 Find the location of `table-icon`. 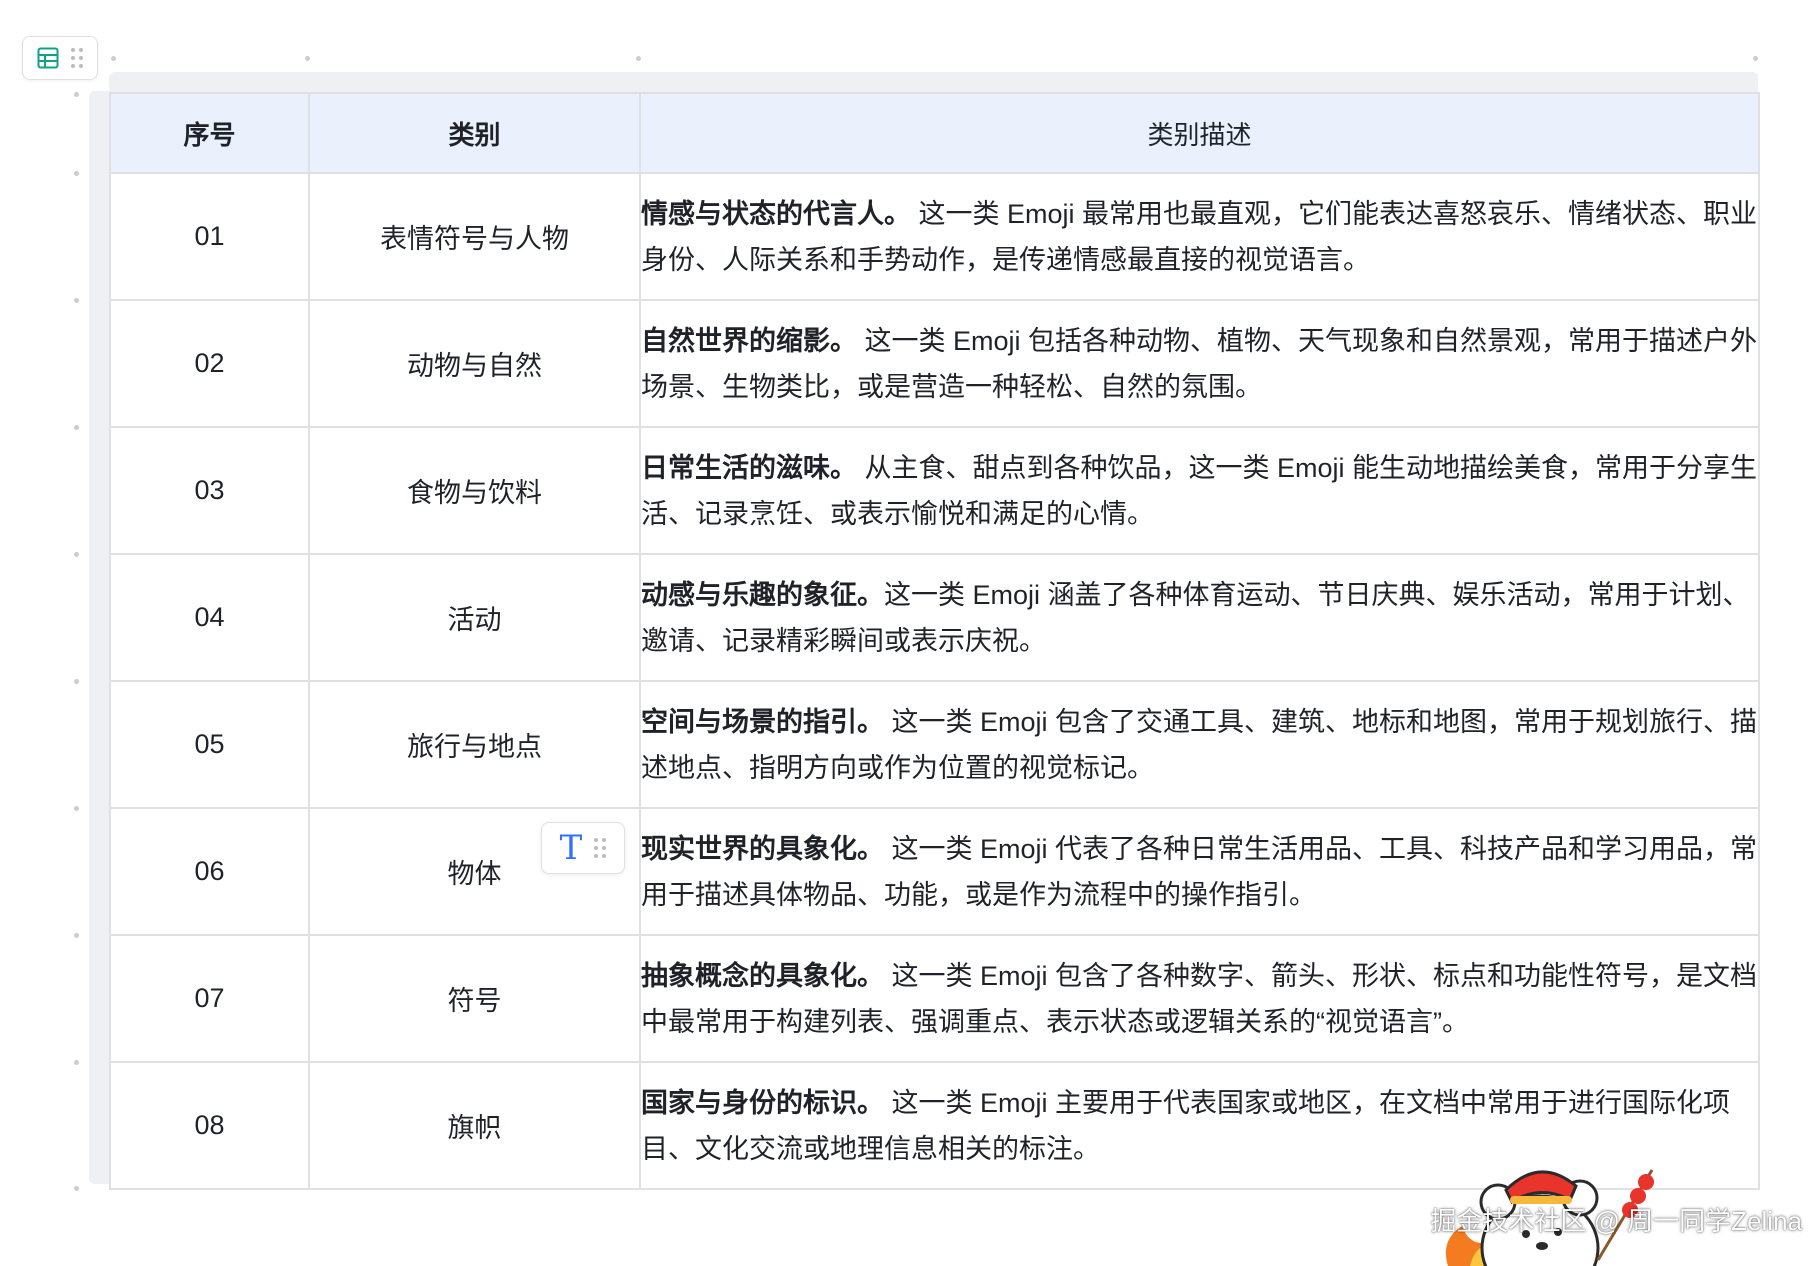

table-icon is located at coordinates (48, 58).